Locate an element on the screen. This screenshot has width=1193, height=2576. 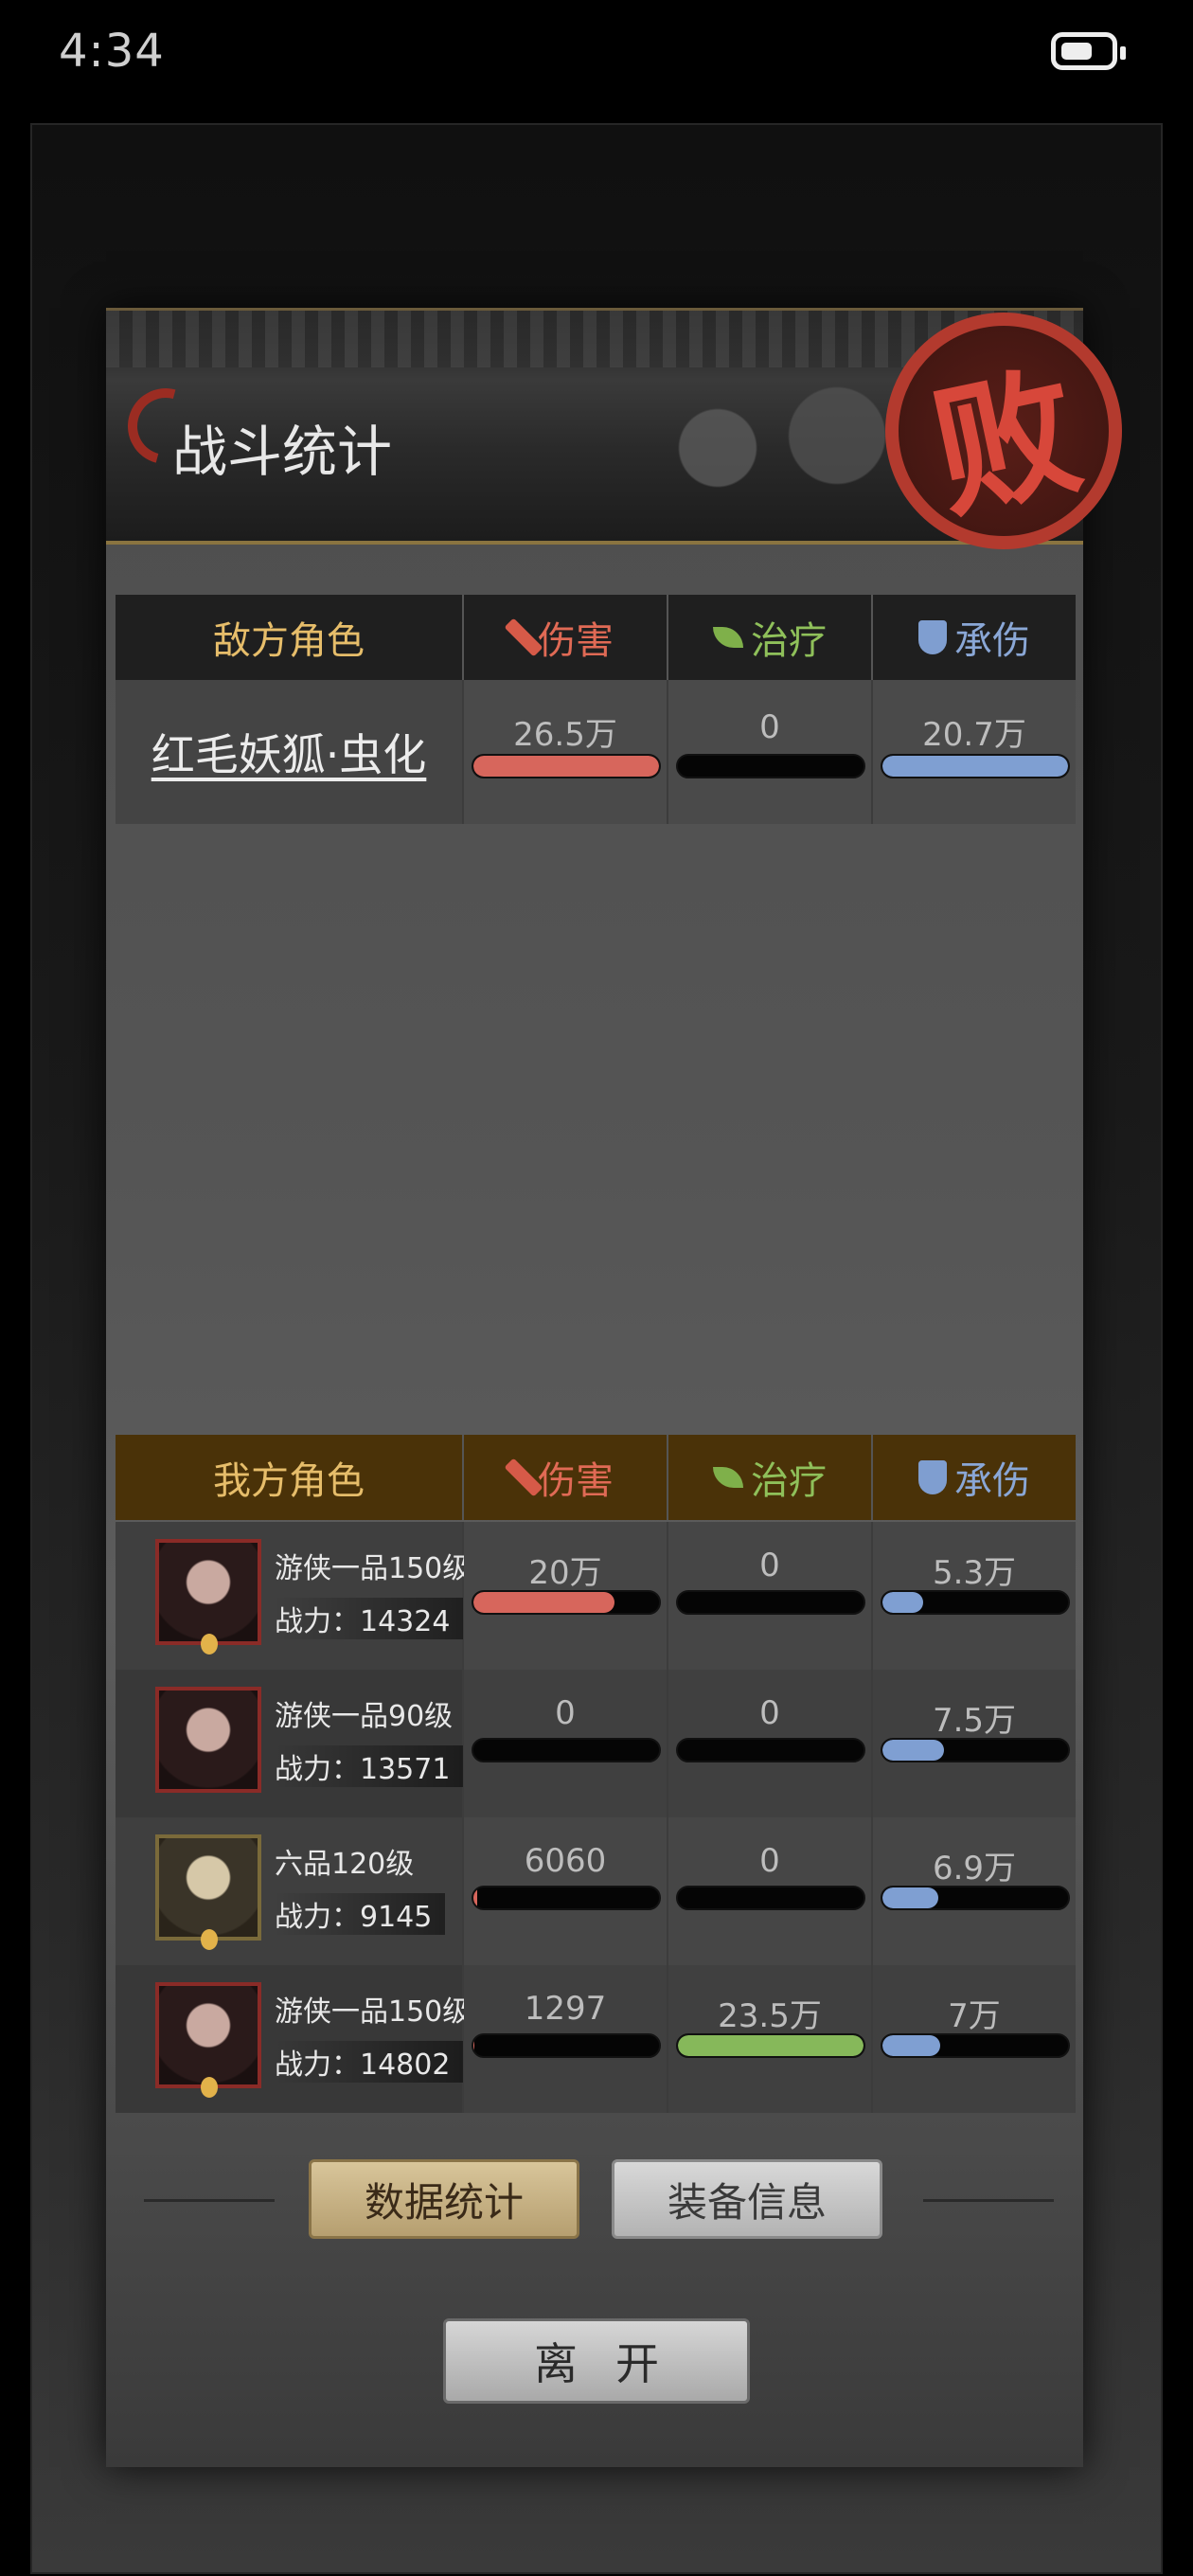
ally-damage-cell: 20万 is located at coordinates (566, 1596).